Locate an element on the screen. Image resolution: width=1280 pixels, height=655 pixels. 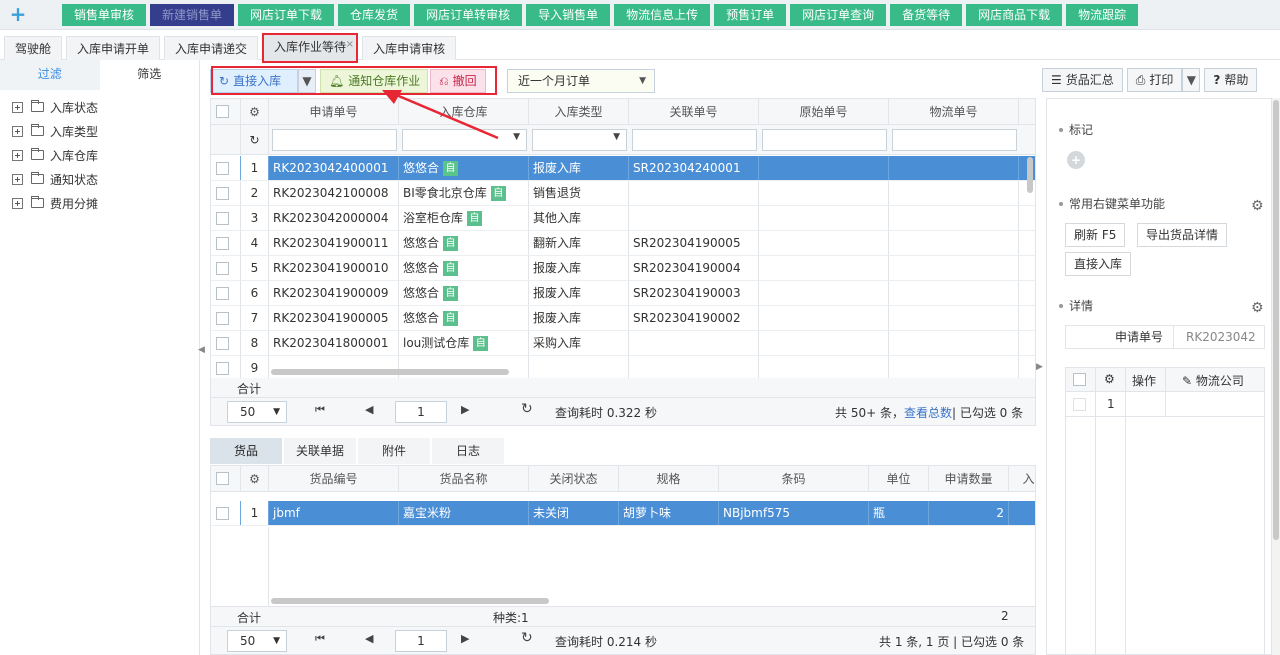
top-nav-item: 销售单审核 is located at coordinates (104, 15).